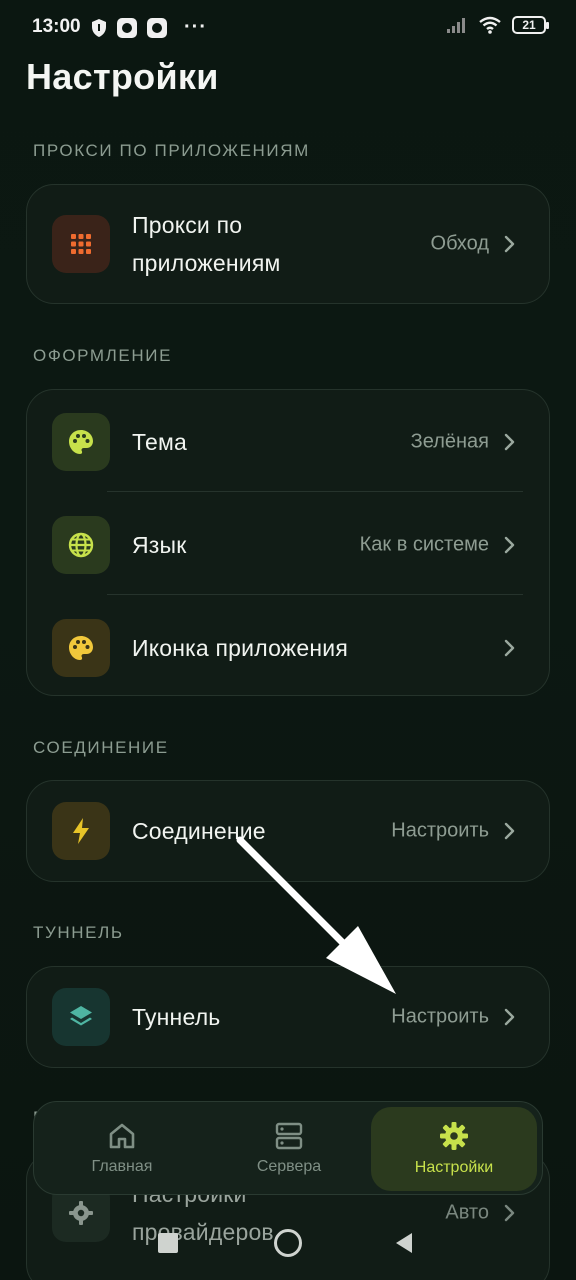 The image size is (576, 1280). I want to click on system-navigation, so click(288, 1242).